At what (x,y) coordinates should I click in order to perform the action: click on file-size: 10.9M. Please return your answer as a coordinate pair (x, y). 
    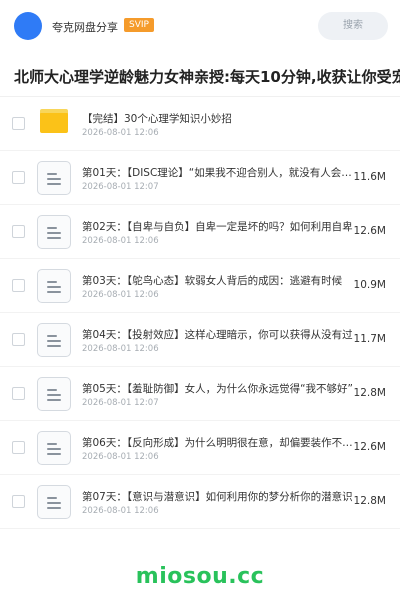
    Looking at the image, I should click on (369, 285).